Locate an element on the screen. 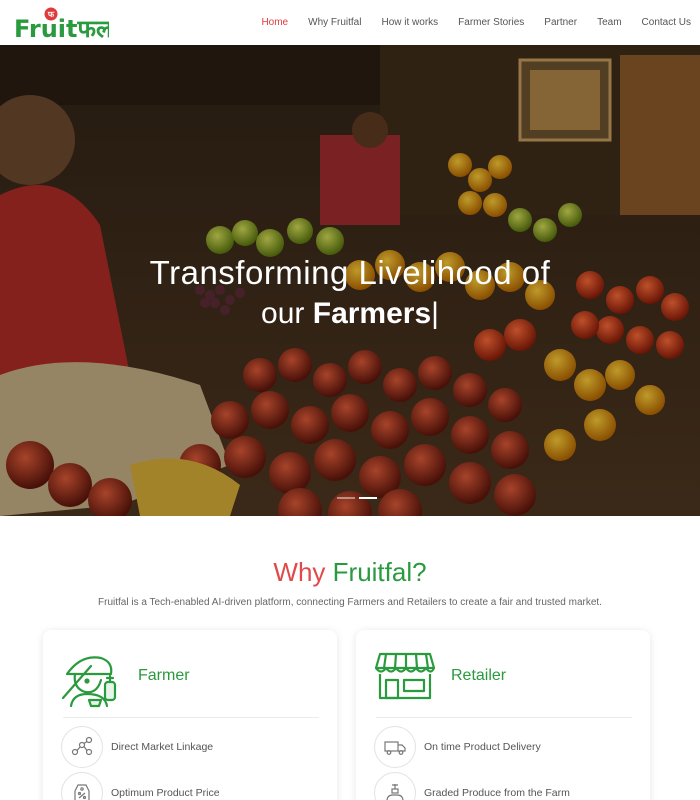 The image size is (700, 800). feature-label: Optimum Product Price is located at coordinates (165, 793).